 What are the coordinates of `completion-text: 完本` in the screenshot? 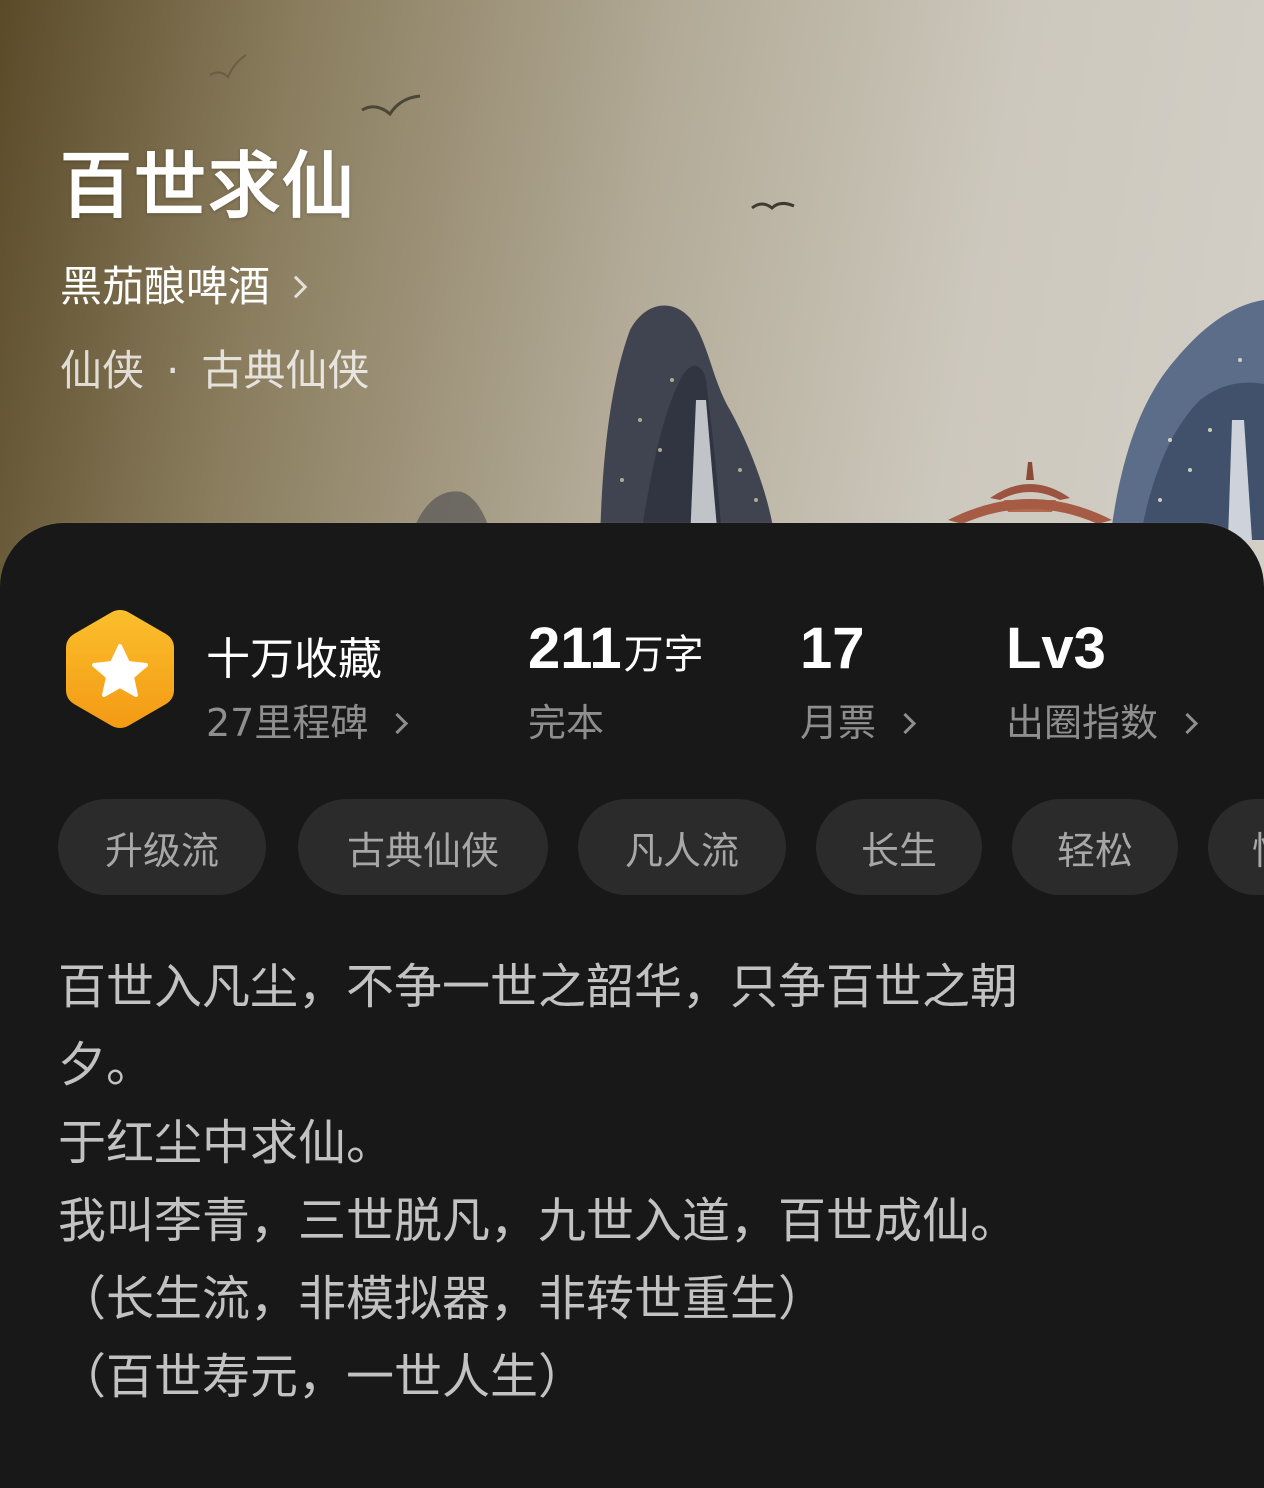 It's located at (566, 723).